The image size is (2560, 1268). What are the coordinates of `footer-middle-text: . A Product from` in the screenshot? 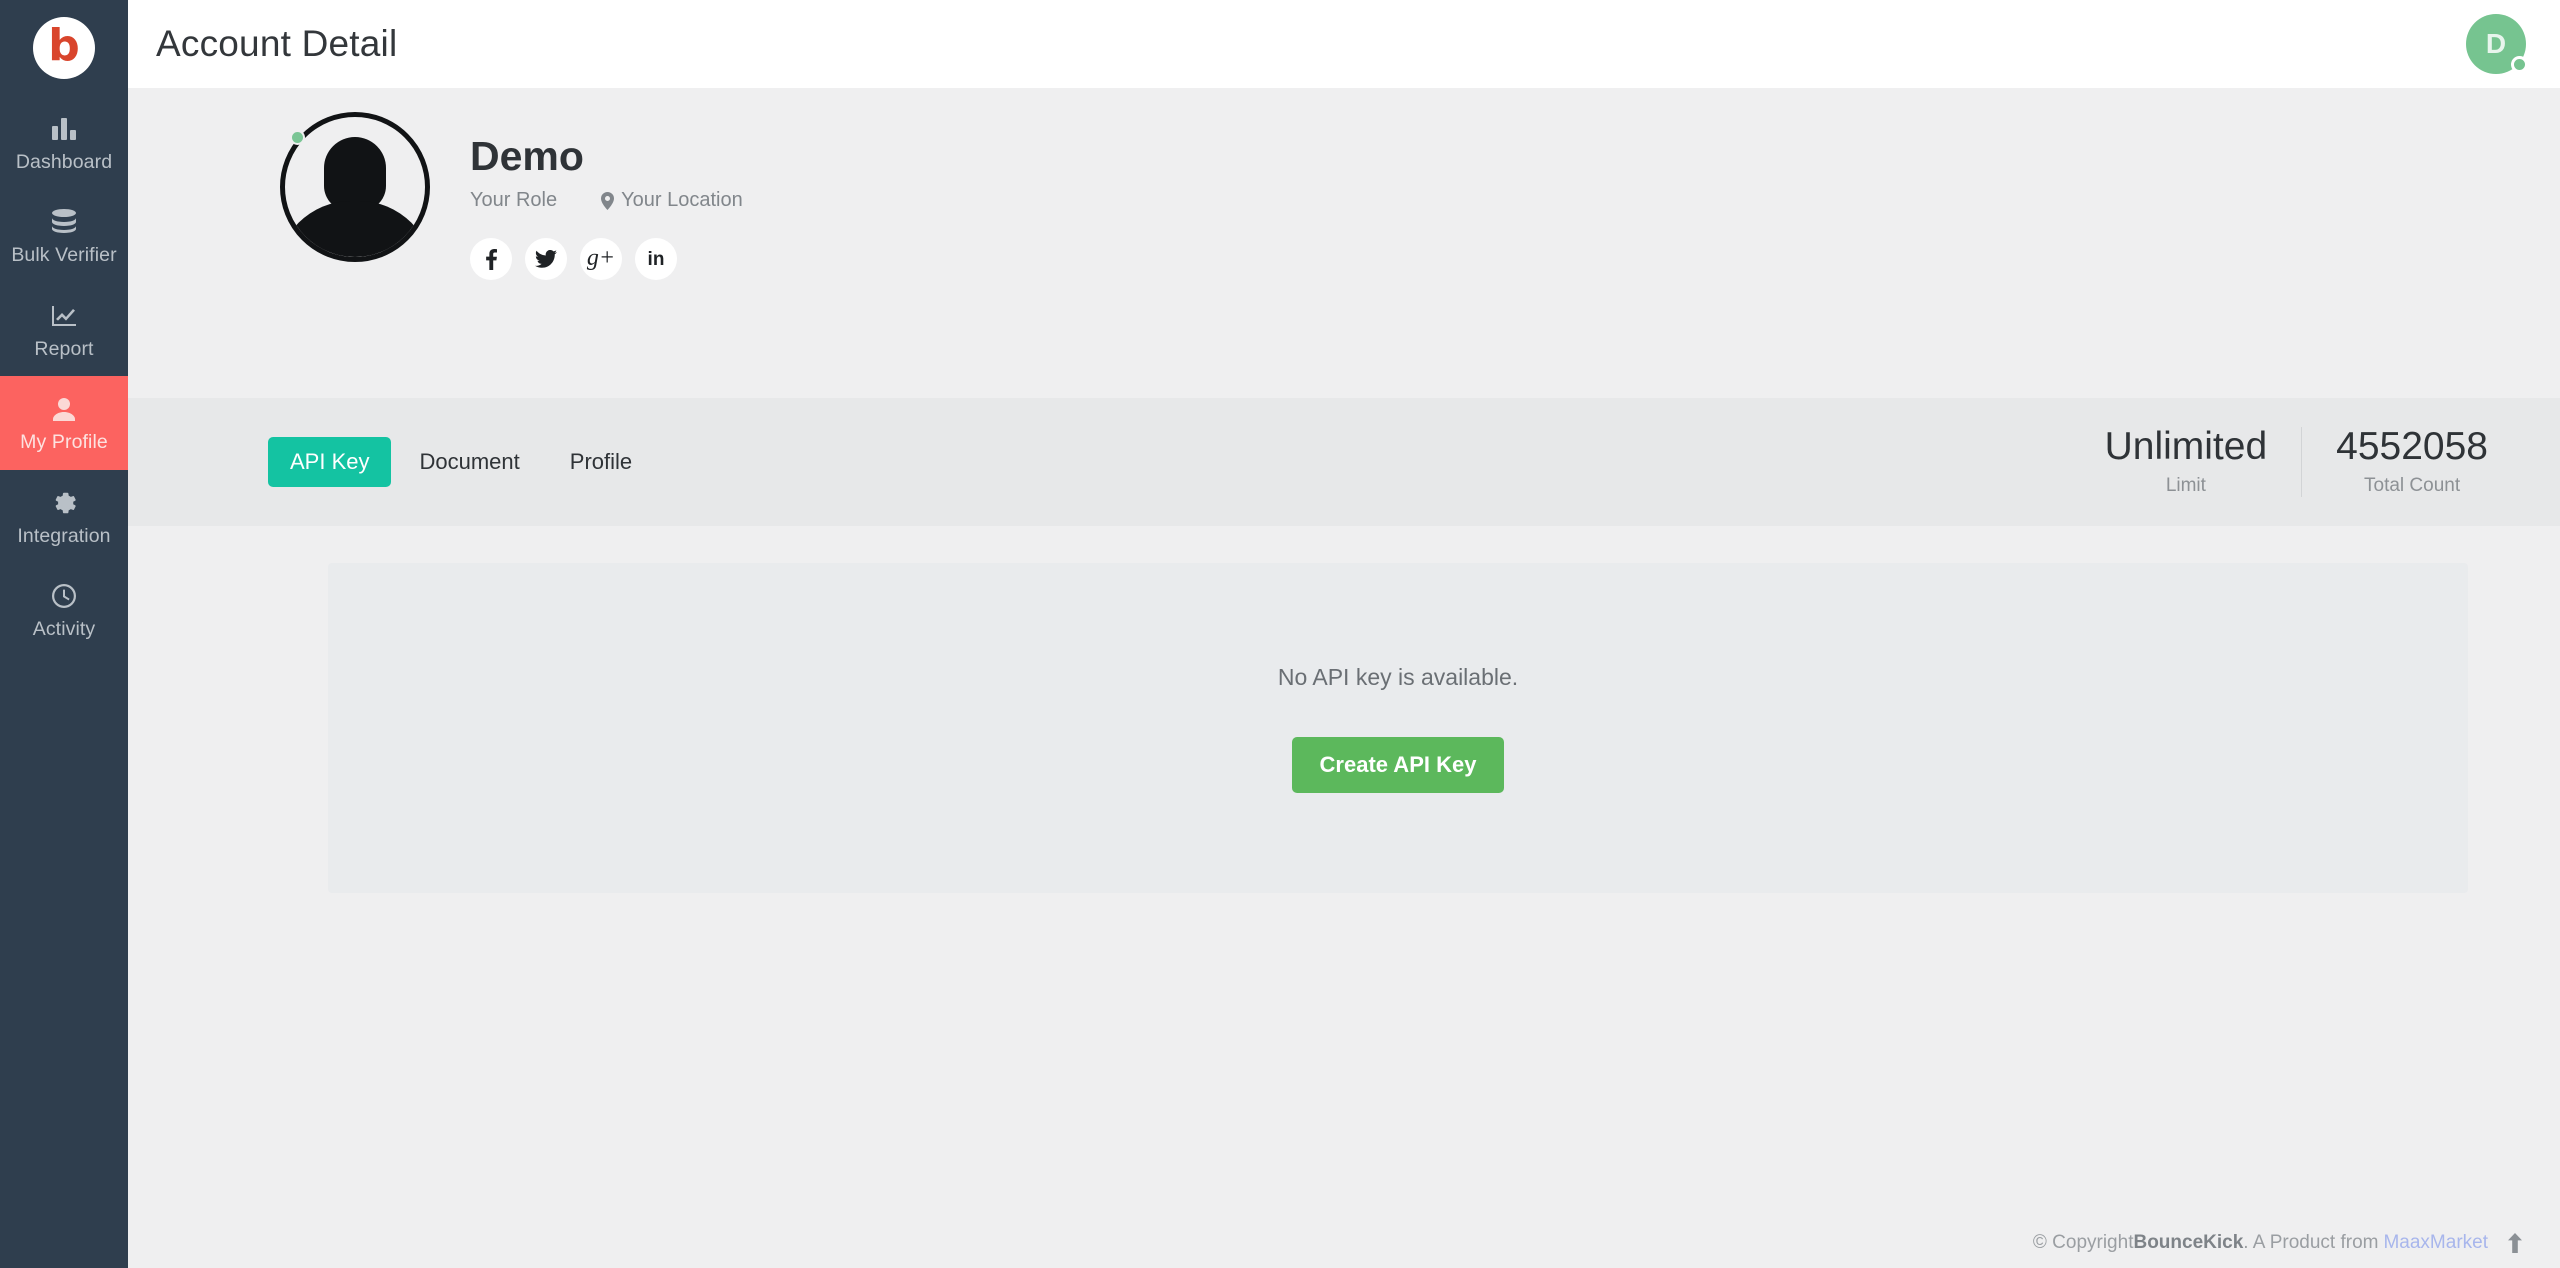 It's located at (2311, 1242).